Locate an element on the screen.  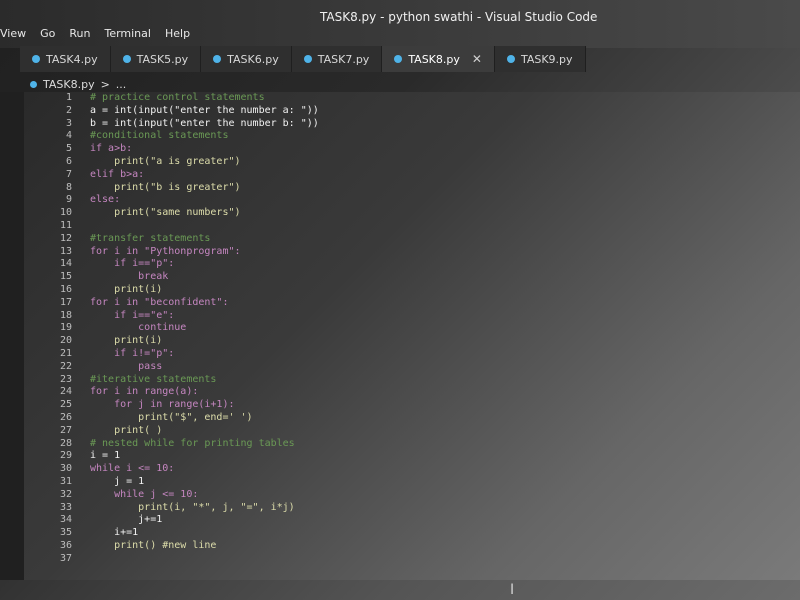
line-number: 36 is located at coordinates (65, 545).